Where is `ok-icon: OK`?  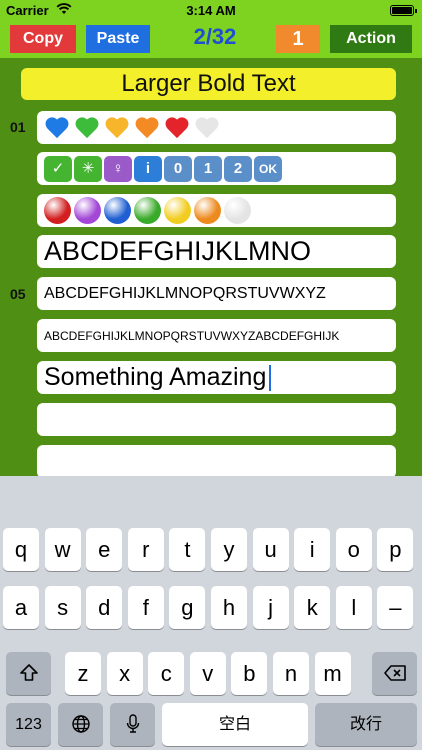
ok-icon: OK is located at coordinates (268, 168).